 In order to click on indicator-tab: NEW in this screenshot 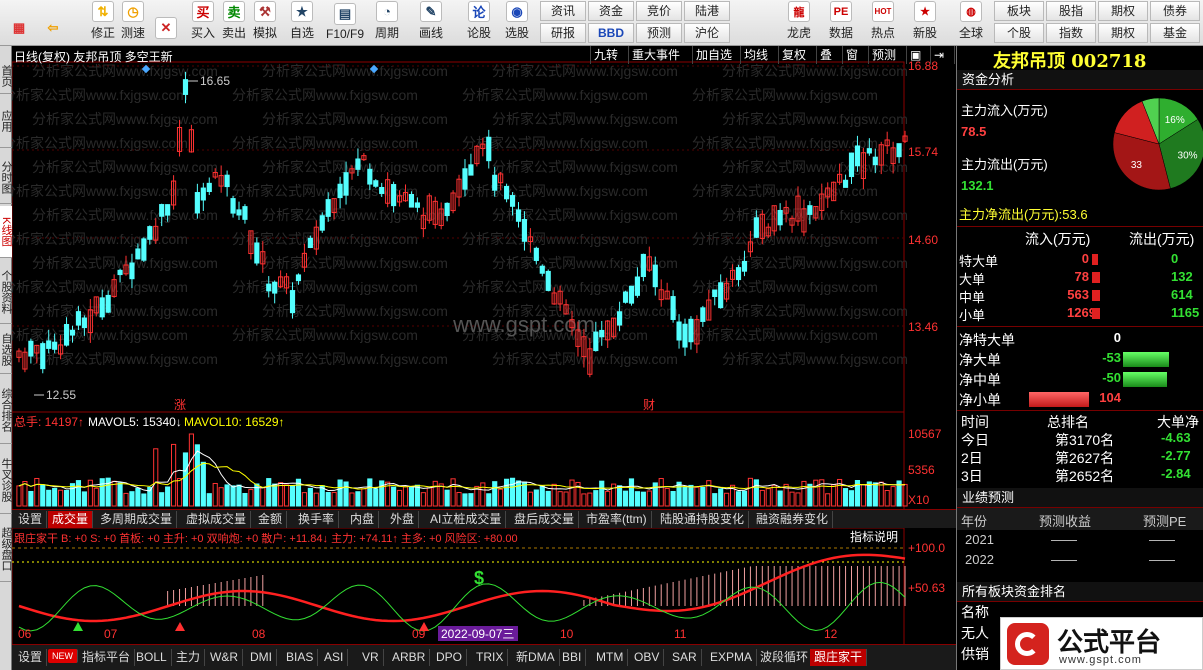, I will do `click(63, 656)`.